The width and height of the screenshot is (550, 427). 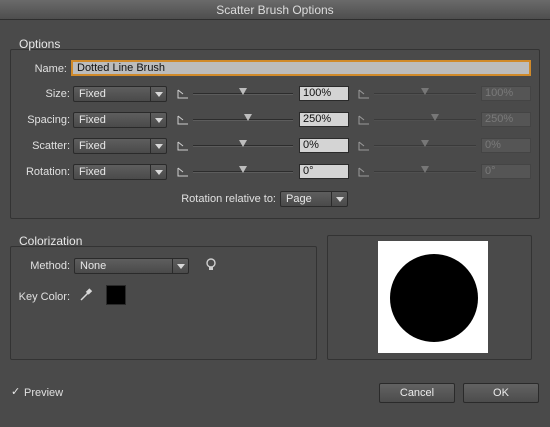 What do you see at coordinates (228, 199) in the screenshot?
I see `rotation-relative-label: Rotation relative to:` at bounding box center [228, 199].